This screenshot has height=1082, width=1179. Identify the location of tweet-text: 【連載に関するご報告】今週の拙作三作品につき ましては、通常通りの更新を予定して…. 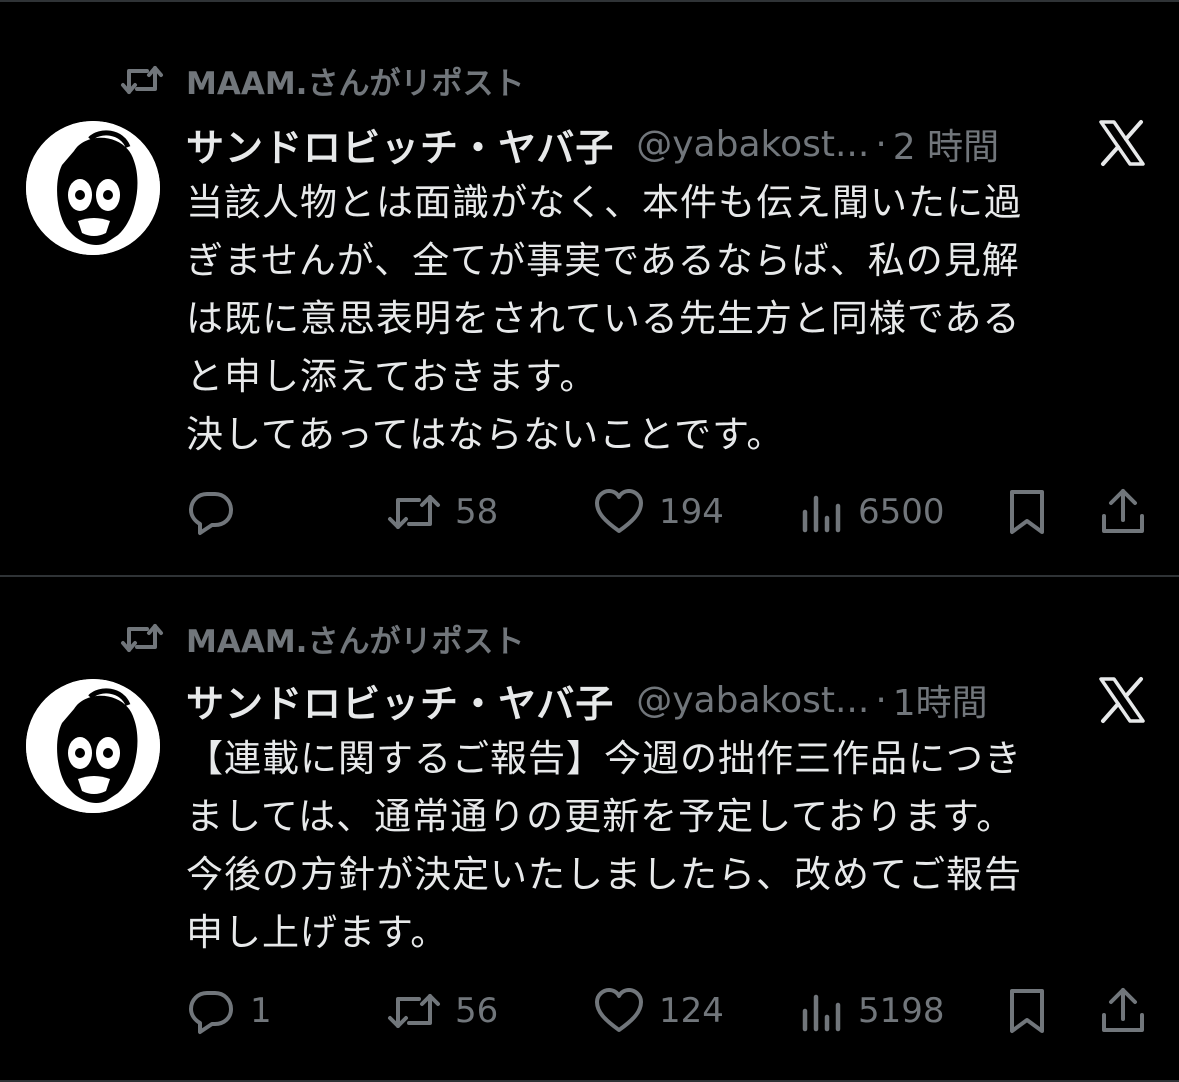
(604, 845).